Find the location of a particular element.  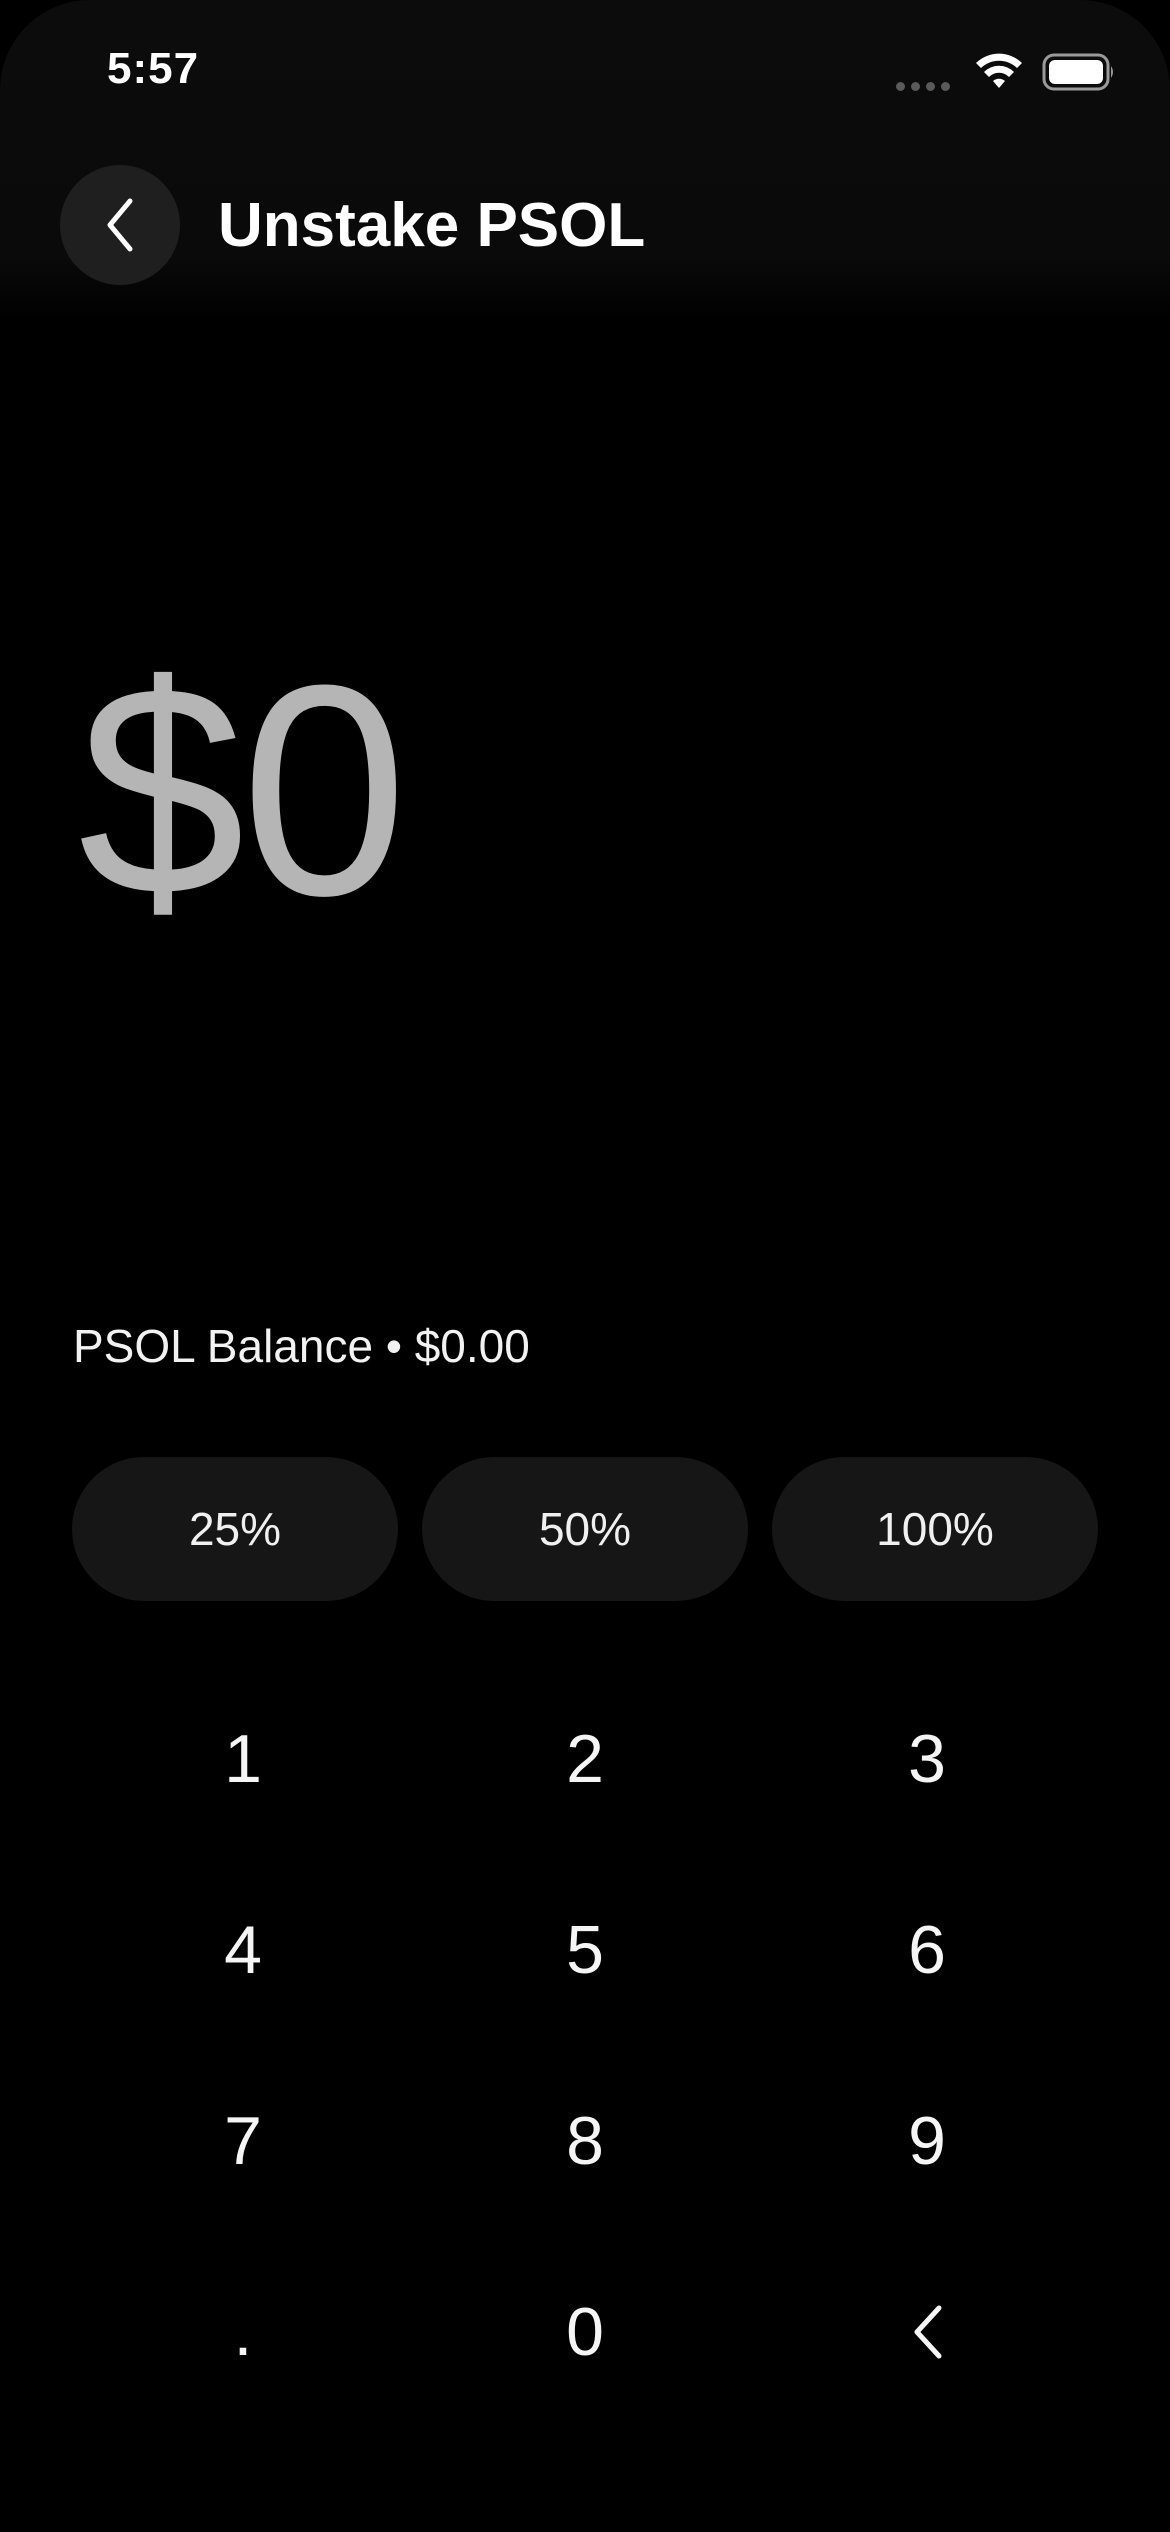

backspace-key is located at coordinates (927, 2331).